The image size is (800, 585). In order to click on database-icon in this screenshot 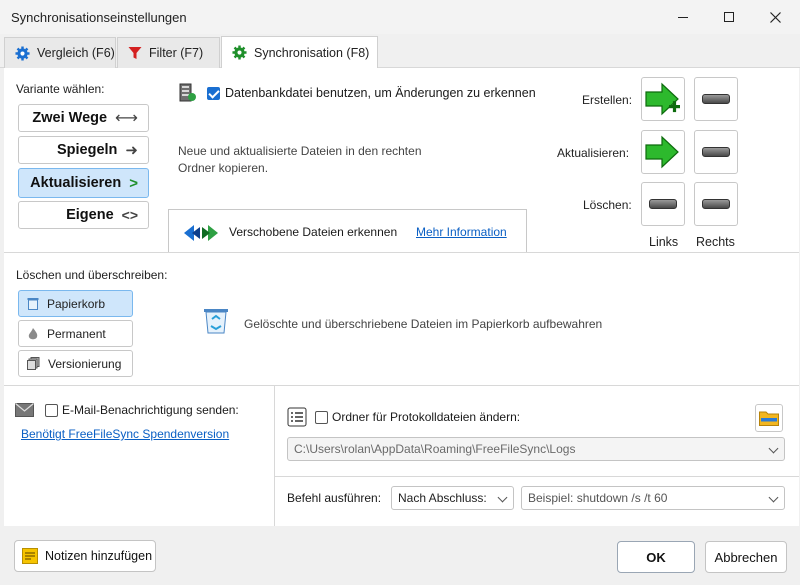, I will do `click(187, 92)`.